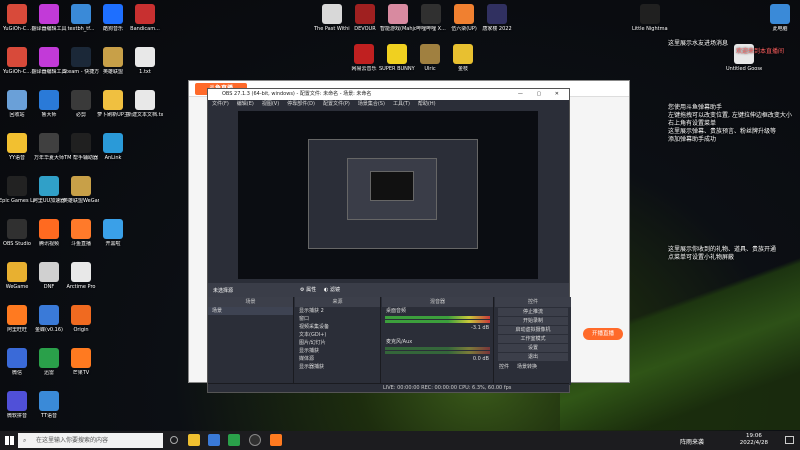  What do you see at coordinates (49, 147) in the screenshot?
I see `desktop-icon: 万年华夏大师` at bounding box center [49, 147].